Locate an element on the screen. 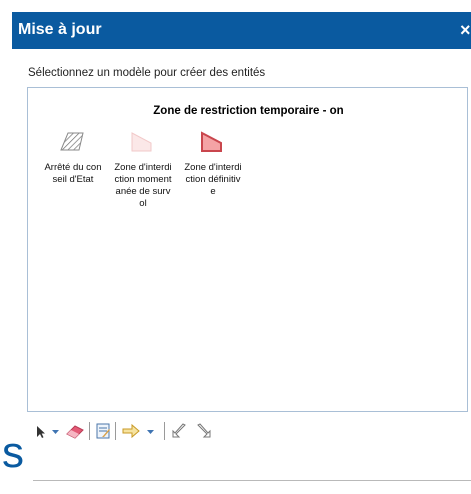 The height and width of the screenshot is (494, 471). template-group-title: Zone de restriction temporaire - on is located at coordinates (248, 111).